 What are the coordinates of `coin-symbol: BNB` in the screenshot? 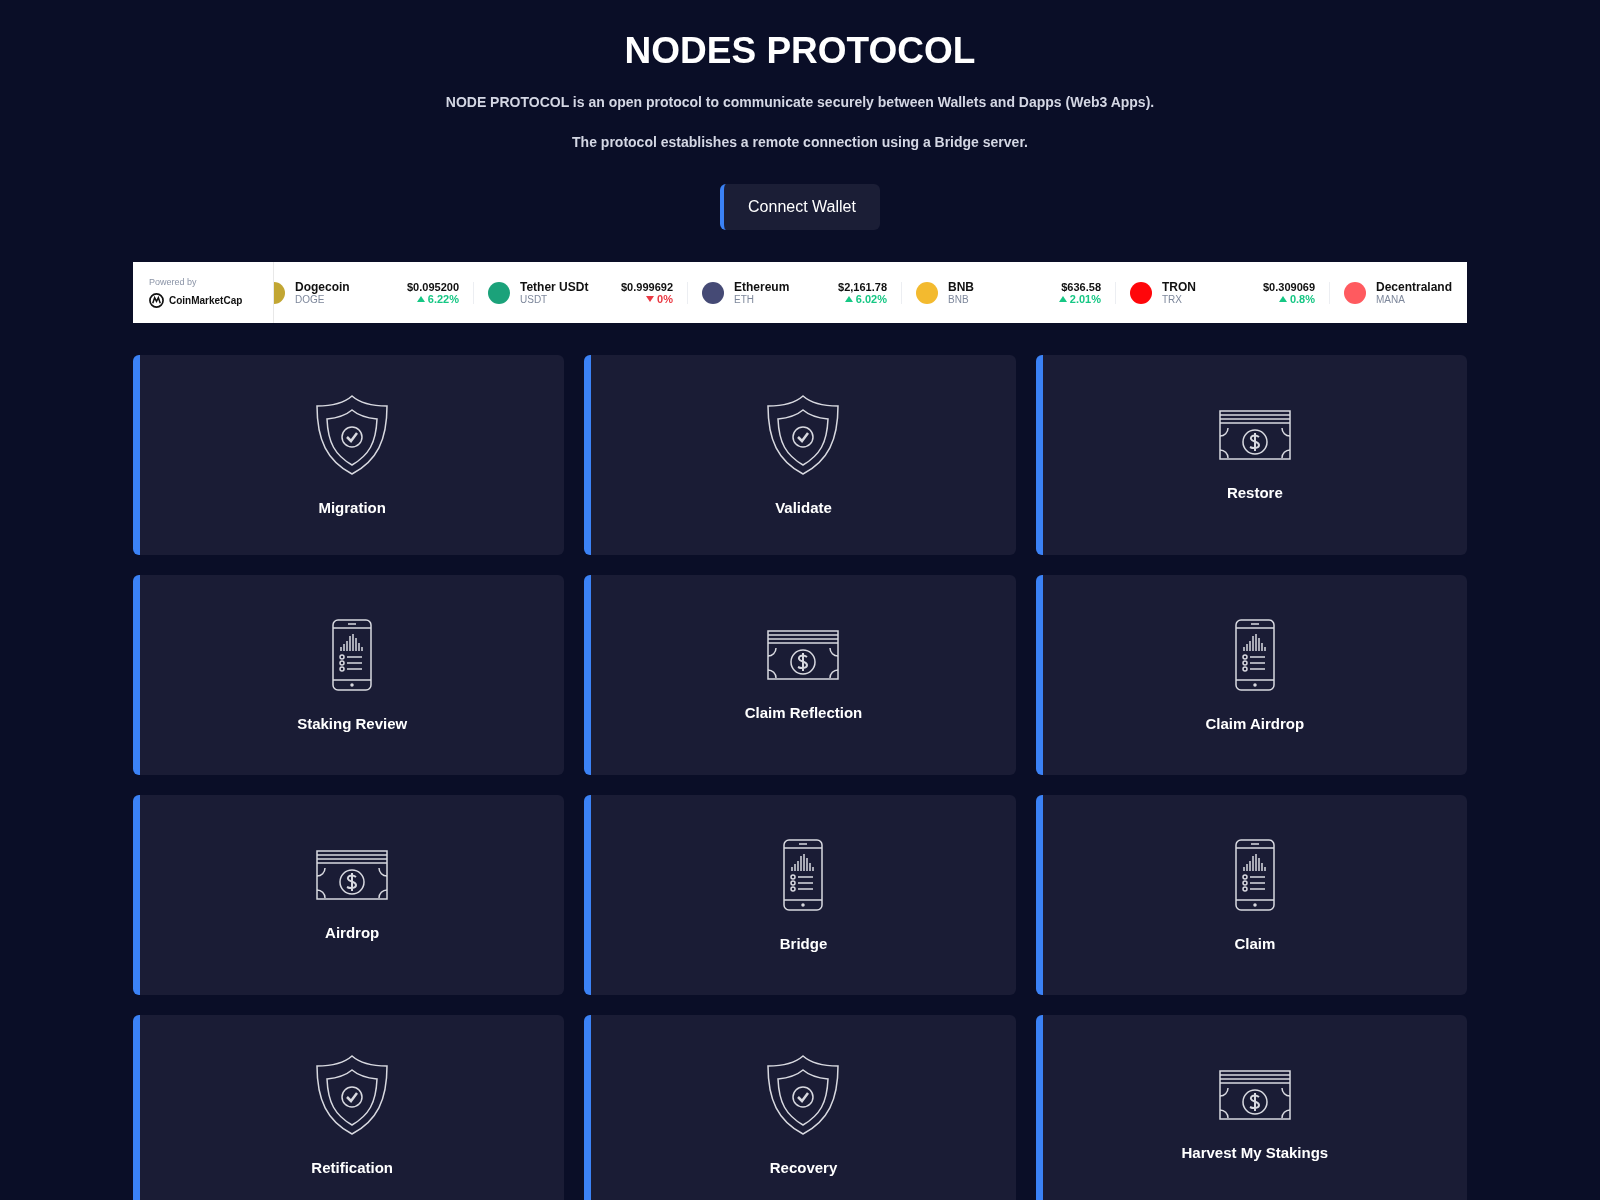 It's located at (959, 299).